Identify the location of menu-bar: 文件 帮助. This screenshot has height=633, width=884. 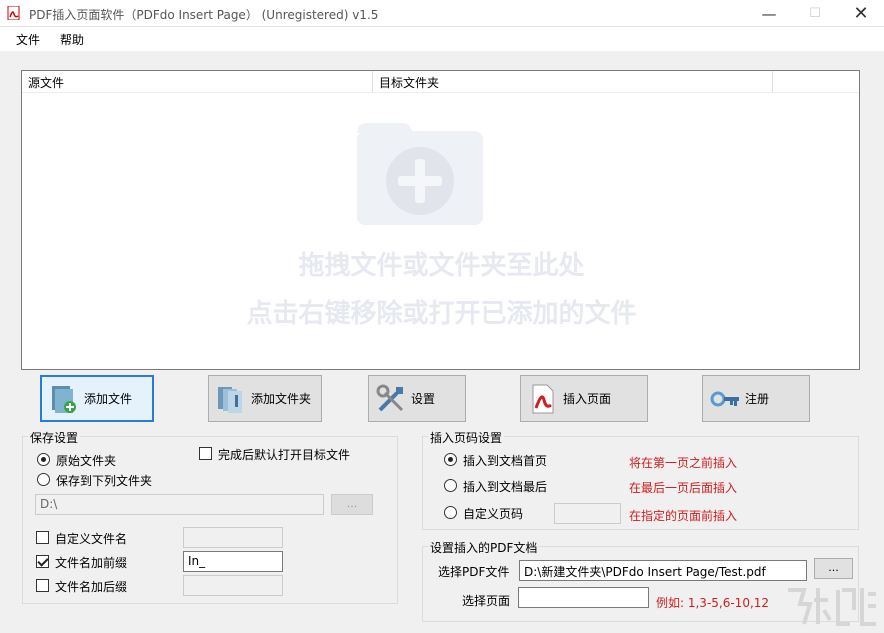
(442, 39).